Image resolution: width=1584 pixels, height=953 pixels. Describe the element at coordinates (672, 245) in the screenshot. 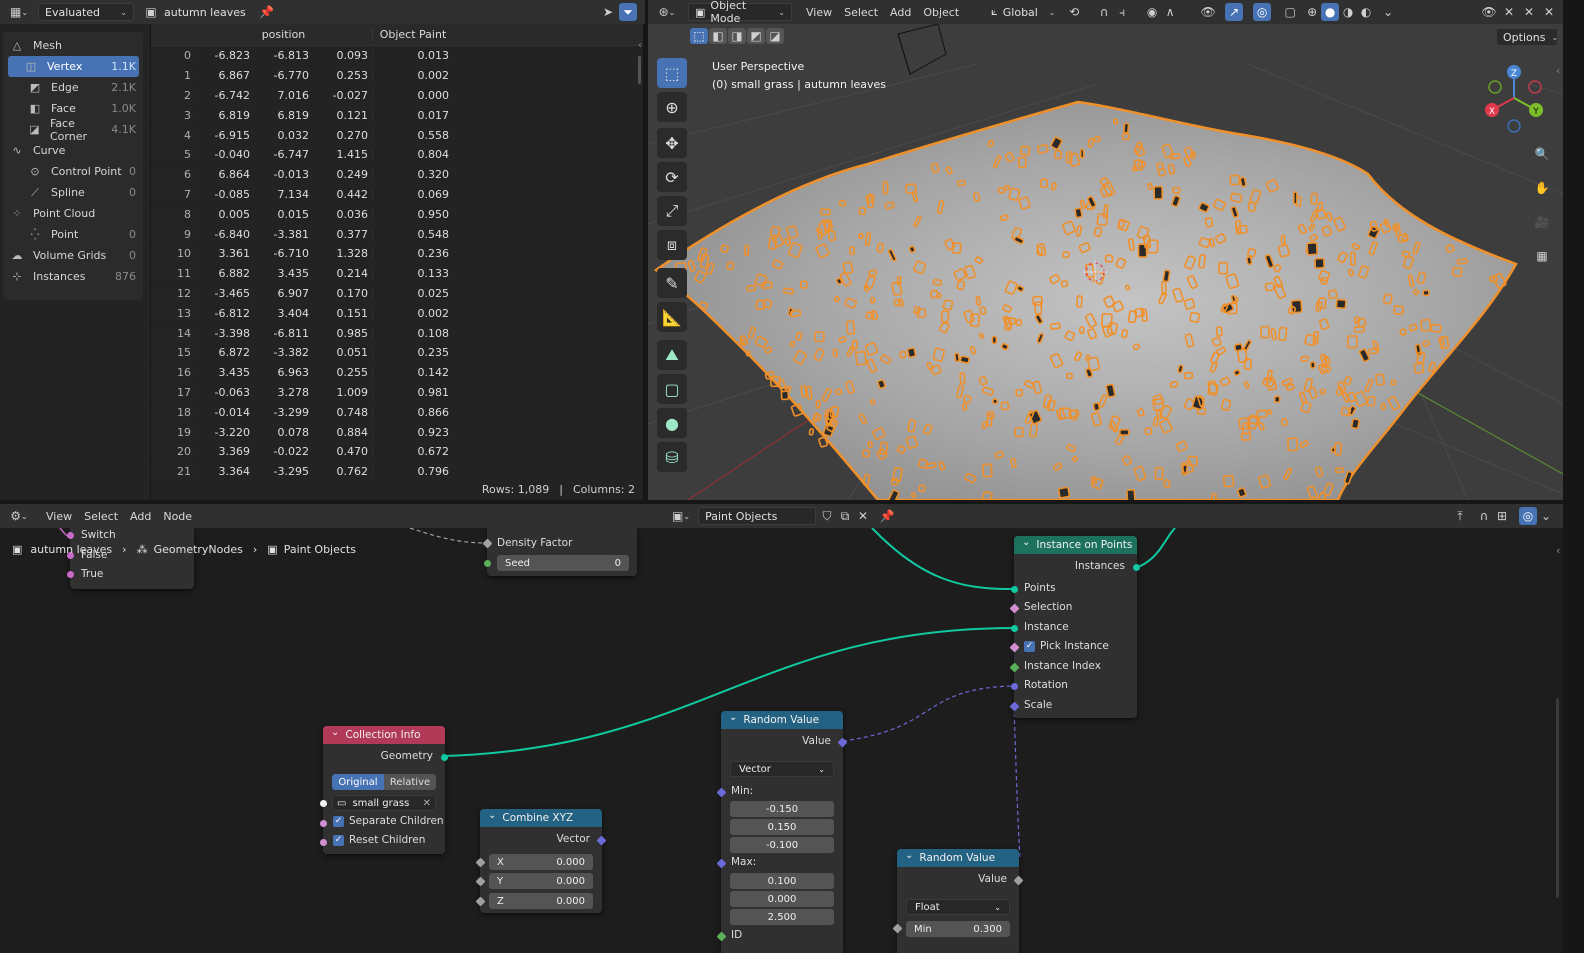

I see `transform-tool-icon: ⧈` at that location.